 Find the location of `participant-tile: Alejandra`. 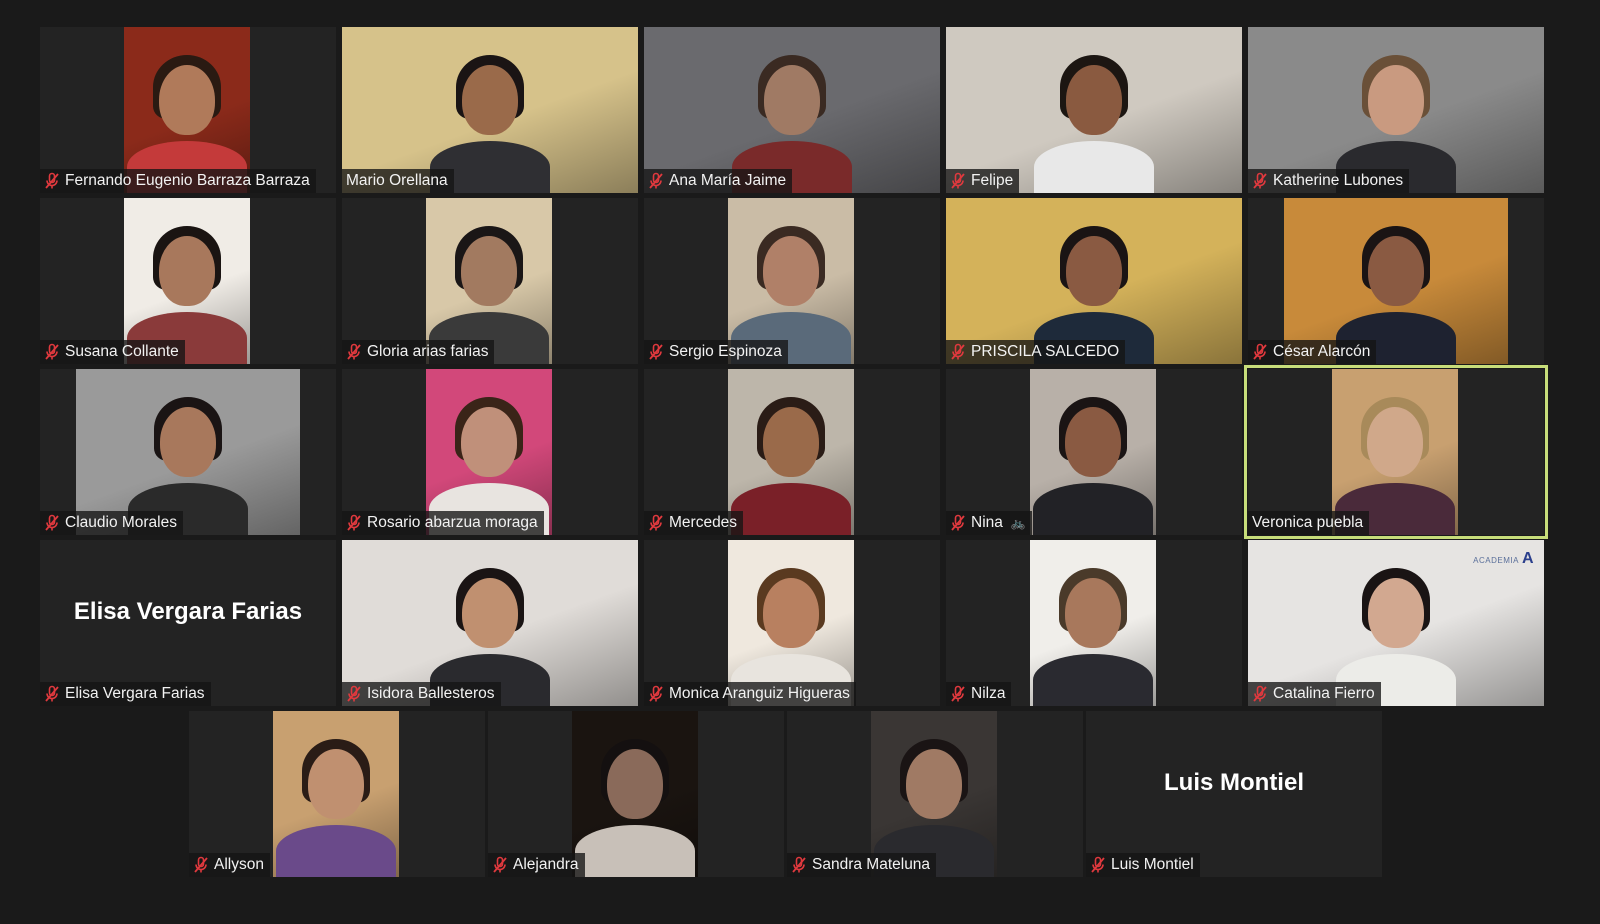

participant-tile: Alejandra is located at coordinates (636, 794).